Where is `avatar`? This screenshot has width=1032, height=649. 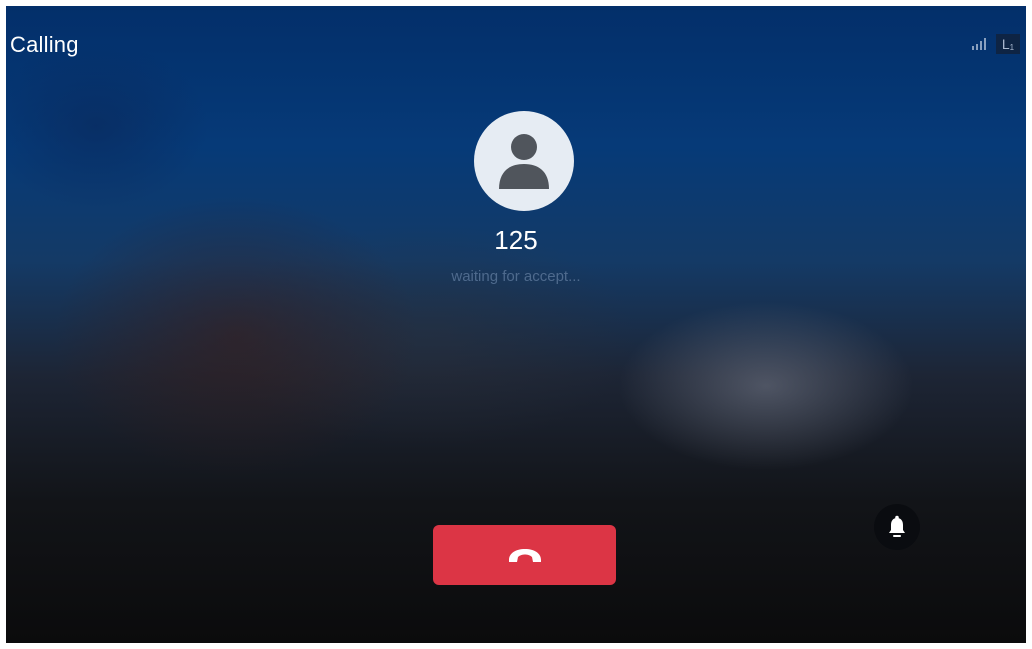
avatar is located at coordinates (524, 161).